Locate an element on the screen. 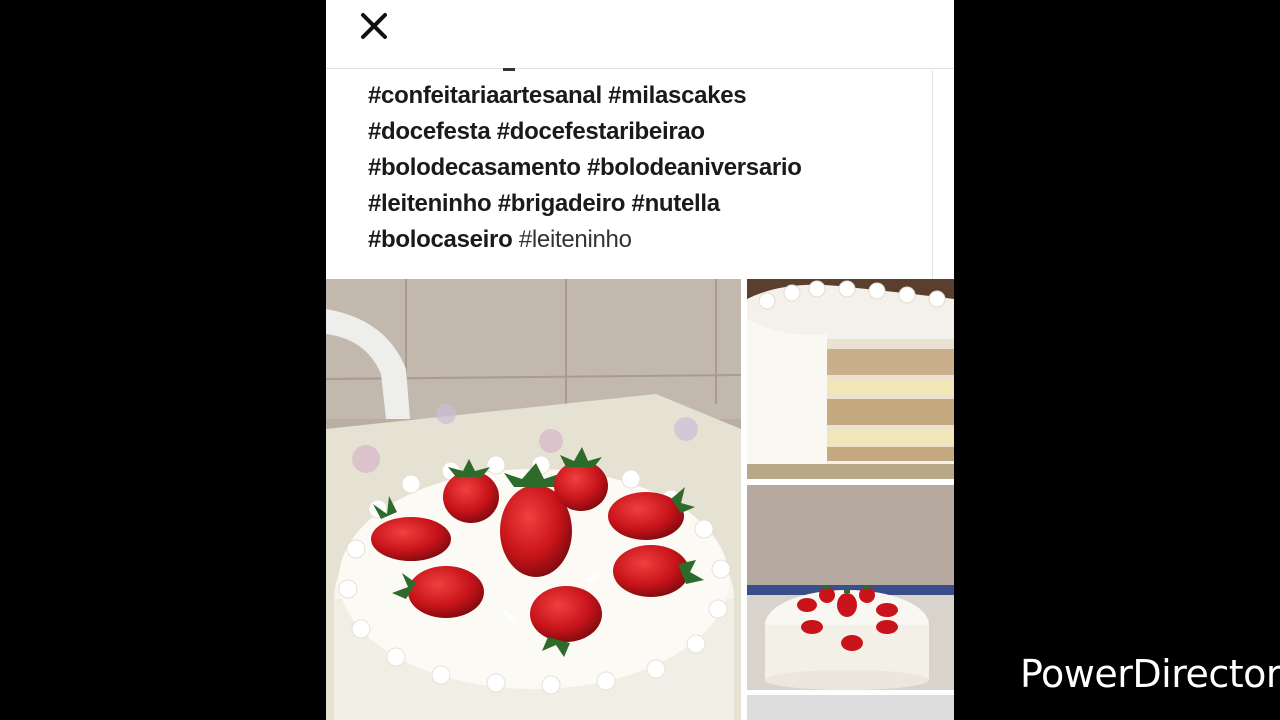  next-photo-strip is located at coordinates (850, 707).